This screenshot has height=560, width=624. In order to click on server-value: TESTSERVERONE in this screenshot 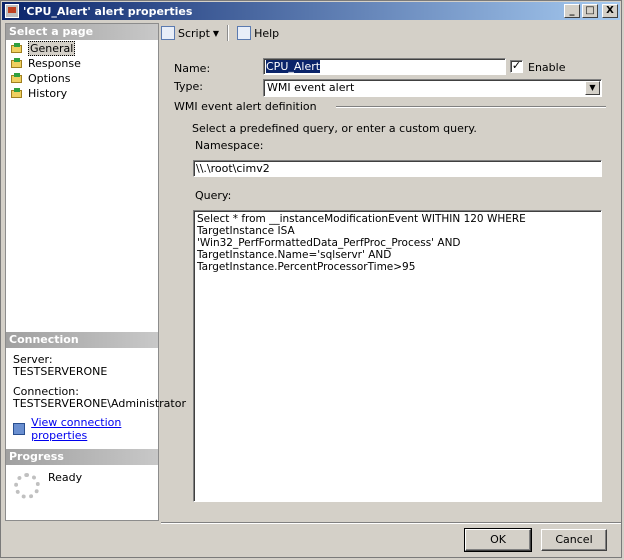, I will do `click(60, 371)`.